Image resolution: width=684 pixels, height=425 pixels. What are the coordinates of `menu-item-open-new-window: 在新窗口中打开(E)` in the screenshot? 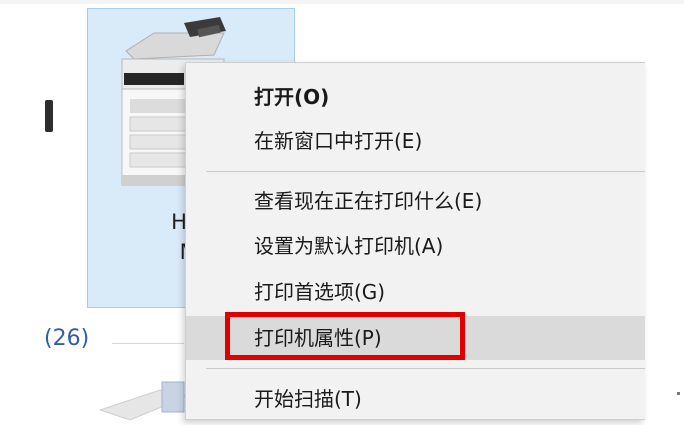 It's located at (415, 141).